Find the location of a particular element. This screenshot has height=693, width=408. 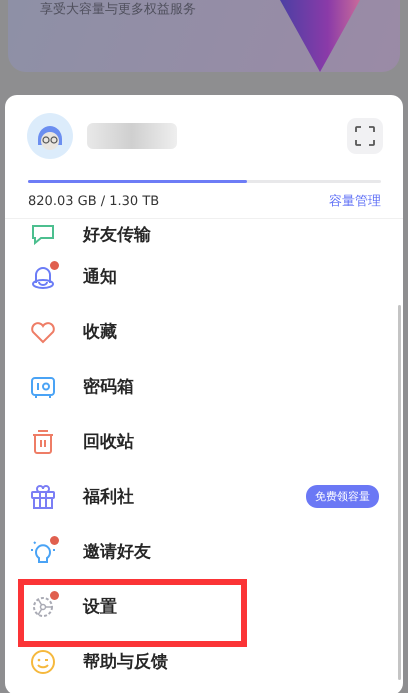

menu-item: 好友传输 is located at coordinates (231, 234).